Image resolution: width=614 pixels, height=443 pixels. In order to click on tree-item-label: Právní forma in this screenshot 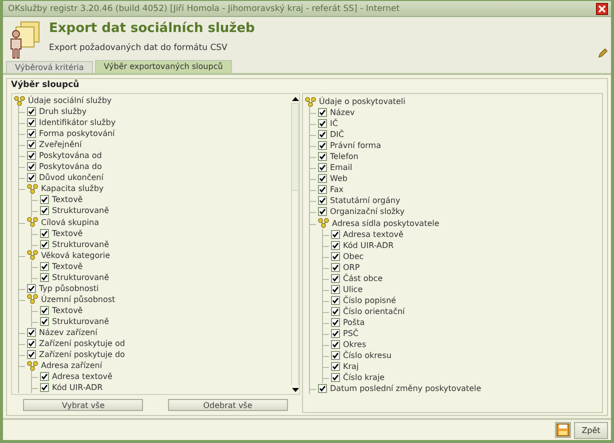, I will do `click(355, 145)`.